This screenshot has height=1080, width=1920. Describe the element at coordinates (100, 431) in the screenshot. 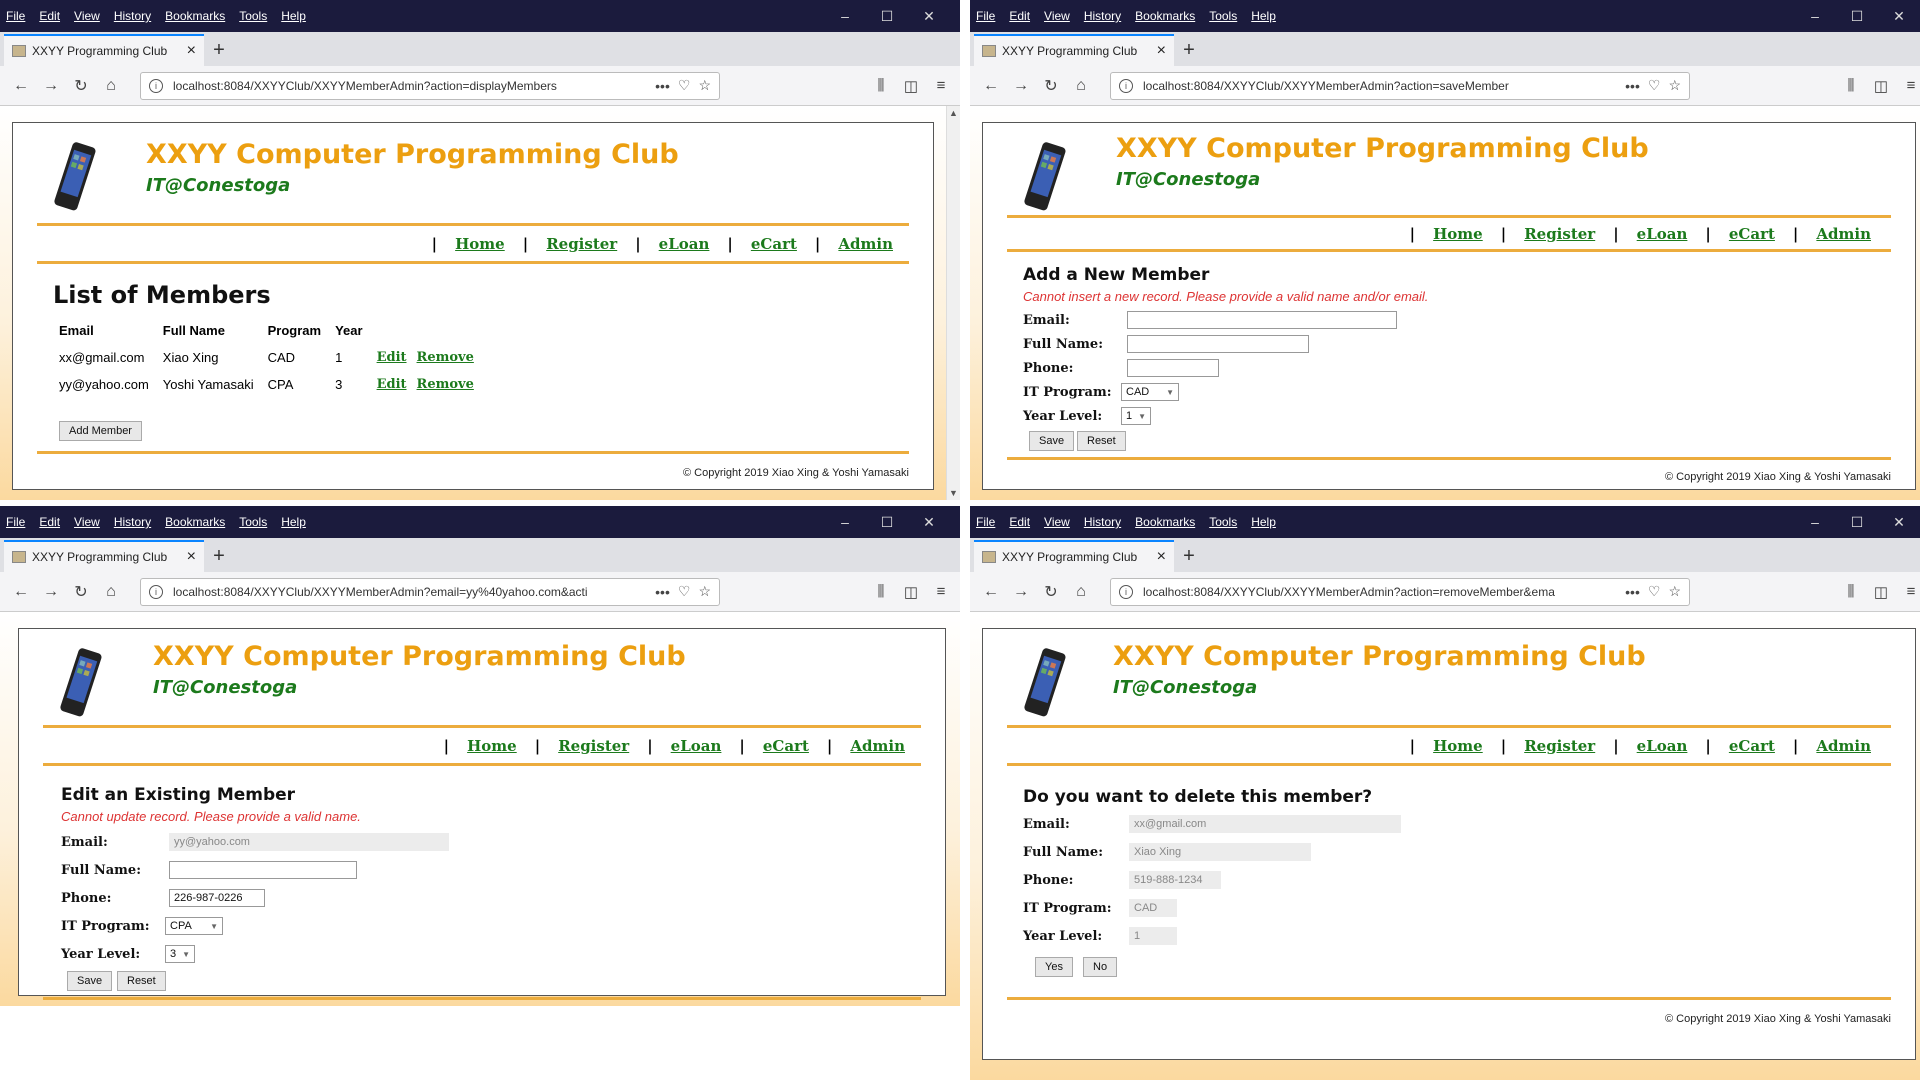

I see `add-member-button: Add Member` at that location.